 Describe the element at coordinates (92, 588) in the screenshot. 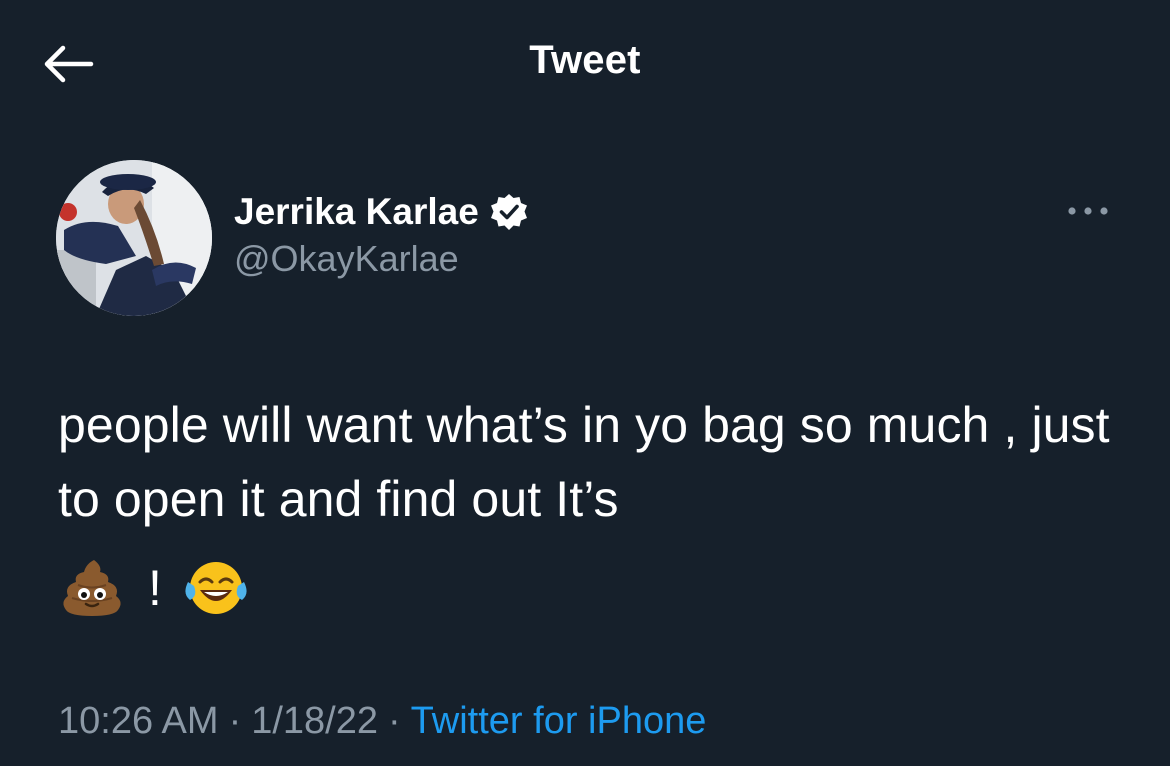

I see `pile-of-poo-emoji-icon` at that location.